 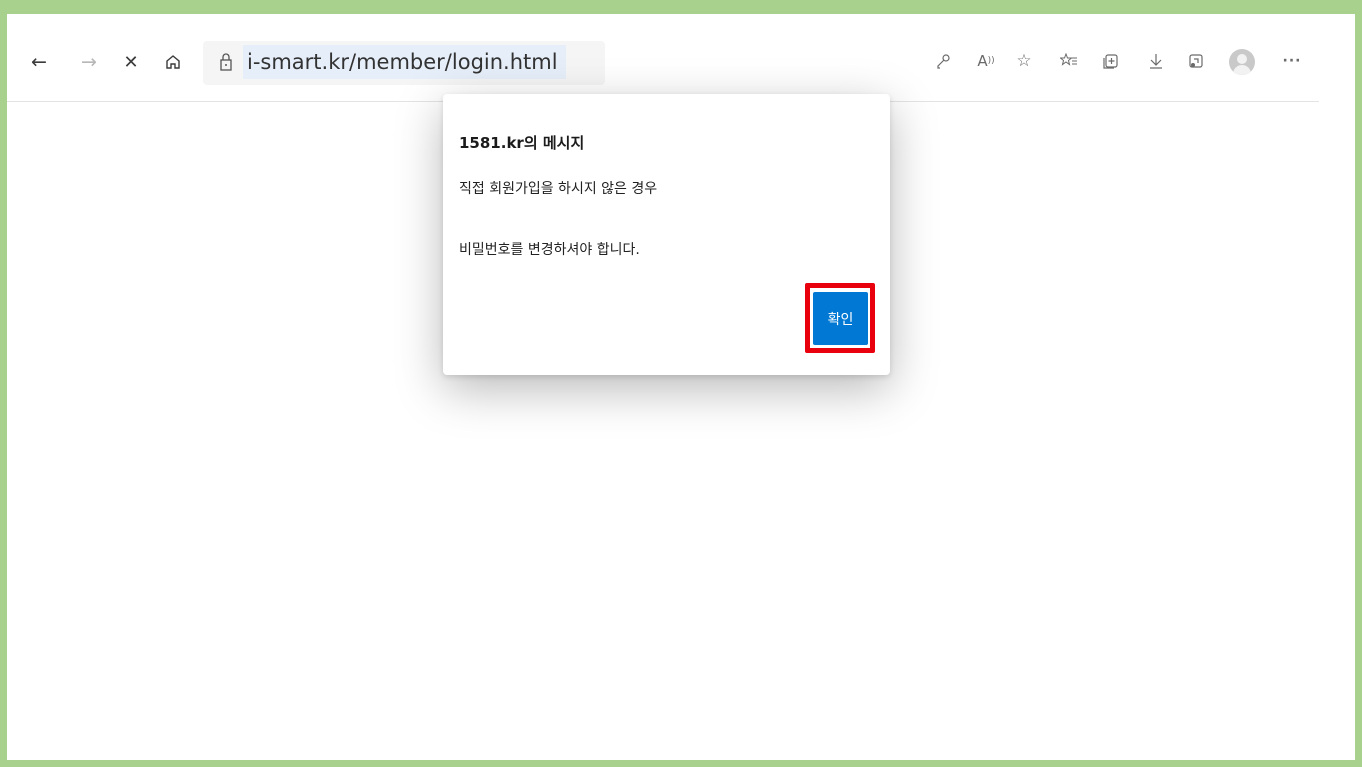 What do you see at coordinates (1111, 61) in the screenshot?
I see `collections-icon` at bounding box center [1111, 61].